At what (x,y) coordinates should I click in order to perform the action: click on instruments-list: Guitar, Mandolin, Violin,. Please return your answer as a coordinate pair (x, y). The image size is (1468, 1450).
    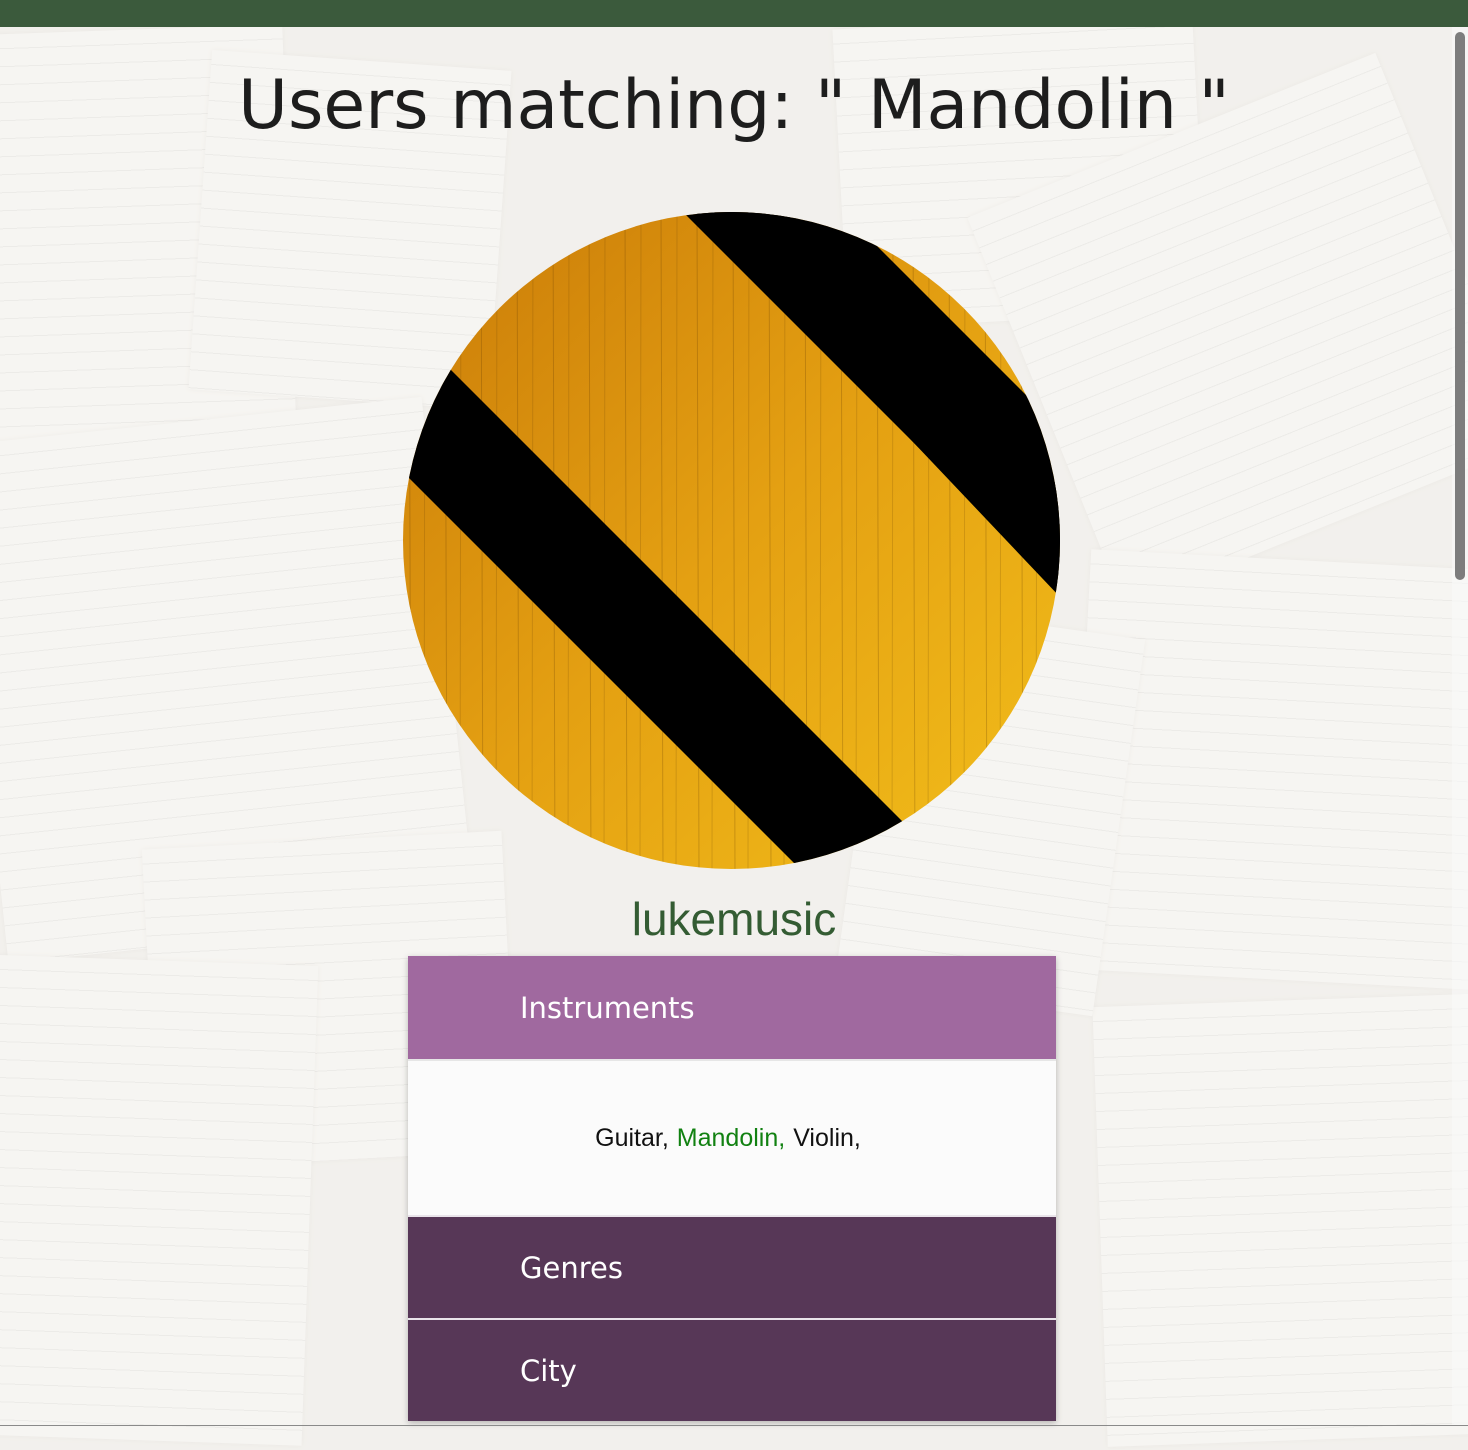
    Looking at the image, I should click on (732, 1137).